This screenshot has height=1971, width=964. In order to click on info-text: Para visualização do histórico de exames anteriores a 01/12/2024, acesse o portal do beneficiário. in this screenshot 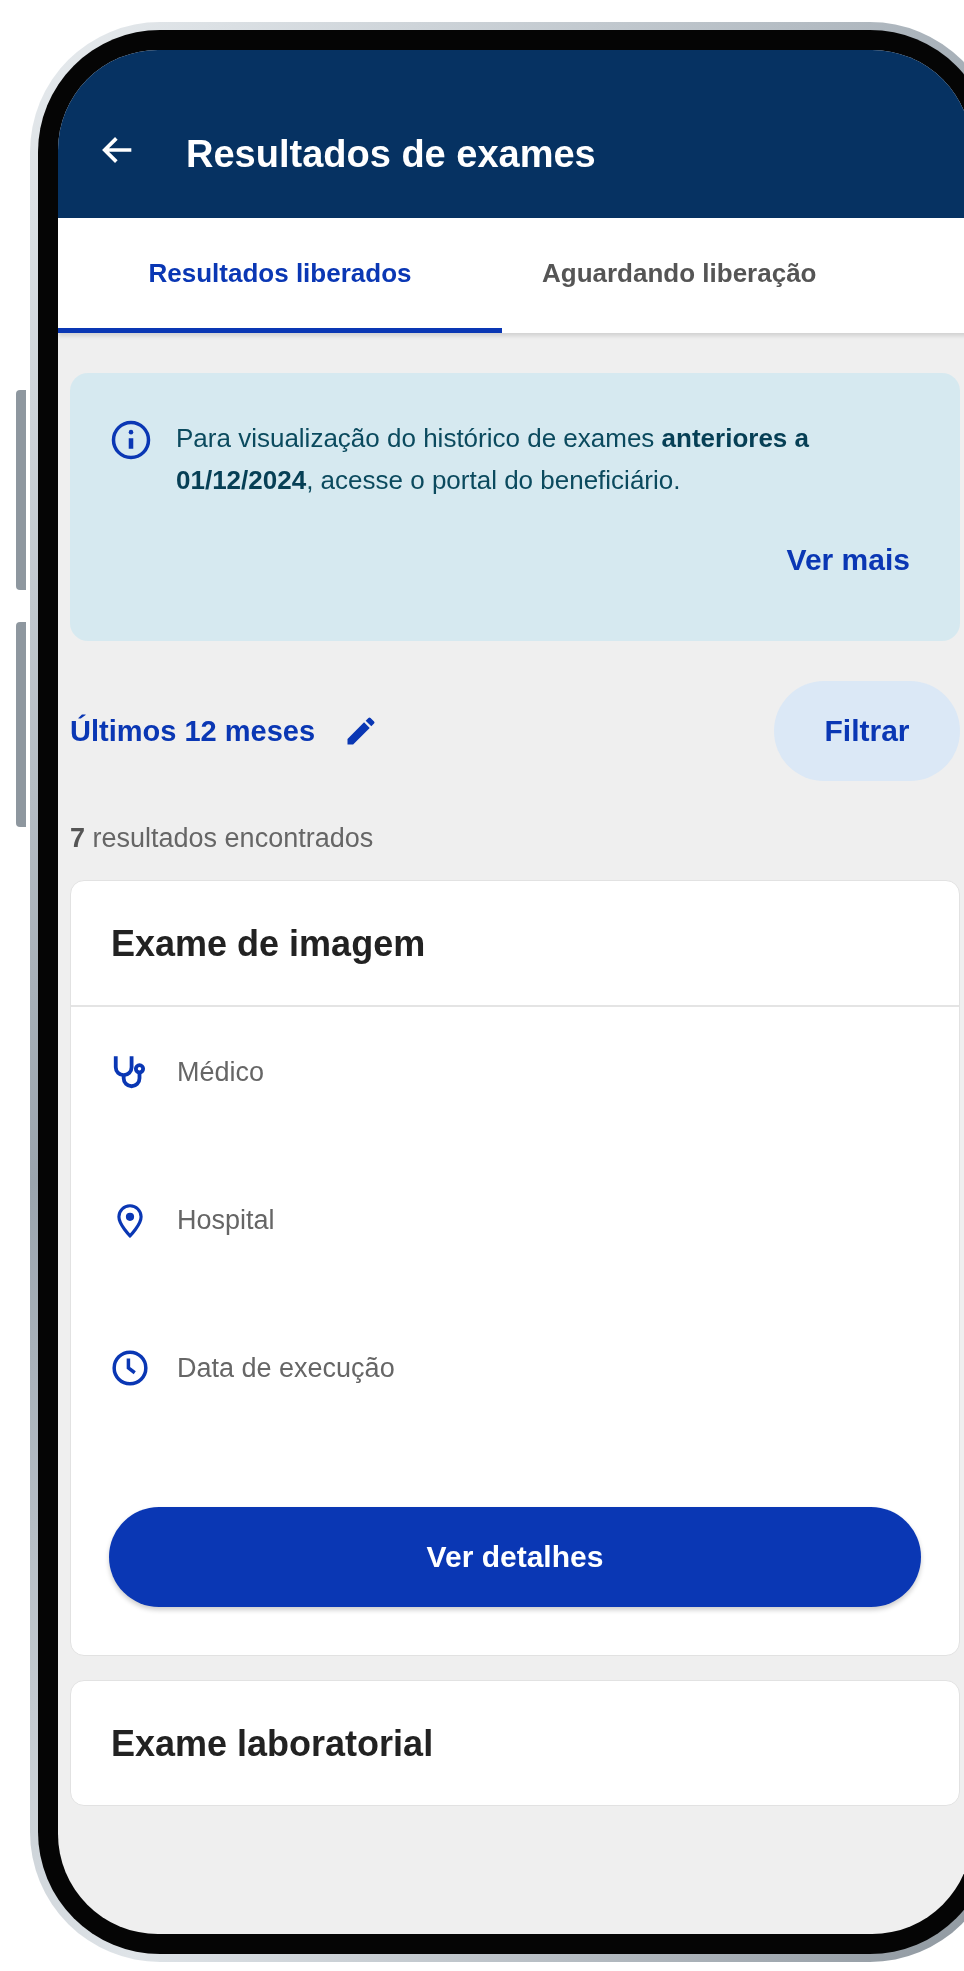, I will do `click(493, 459)`.